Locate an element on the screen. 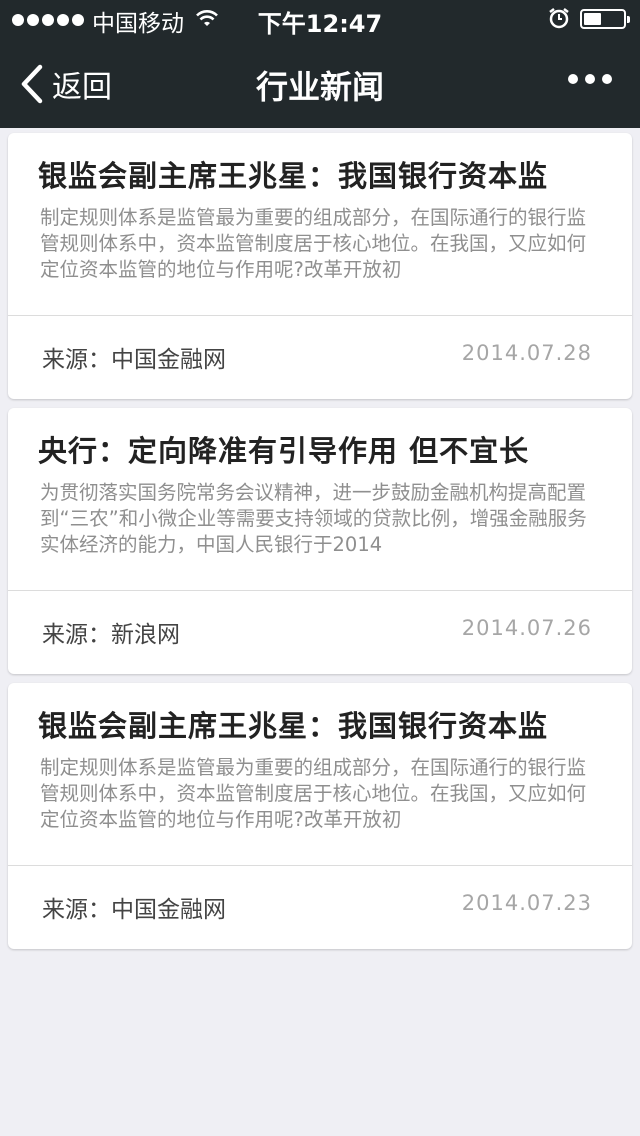 The width and height of the screenshot is (640, 1136). status-bar: 中国移动 下午12:47 is located at coordinates (320, 20).